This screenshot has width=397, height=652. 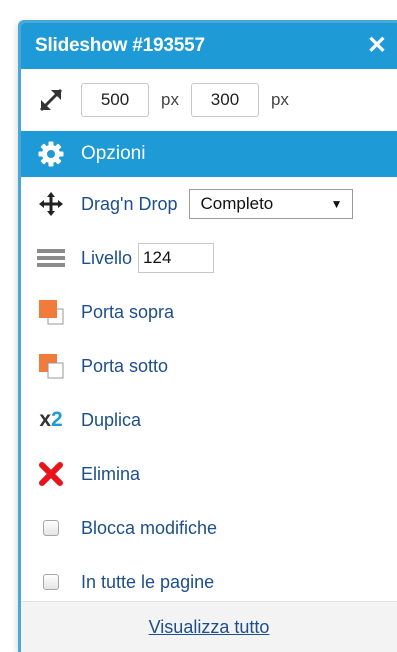 What do you see at coordinates (209, 366) in the screenshot?
I see `send-back-item: Porta sotto` at bounding box center [209, 366].